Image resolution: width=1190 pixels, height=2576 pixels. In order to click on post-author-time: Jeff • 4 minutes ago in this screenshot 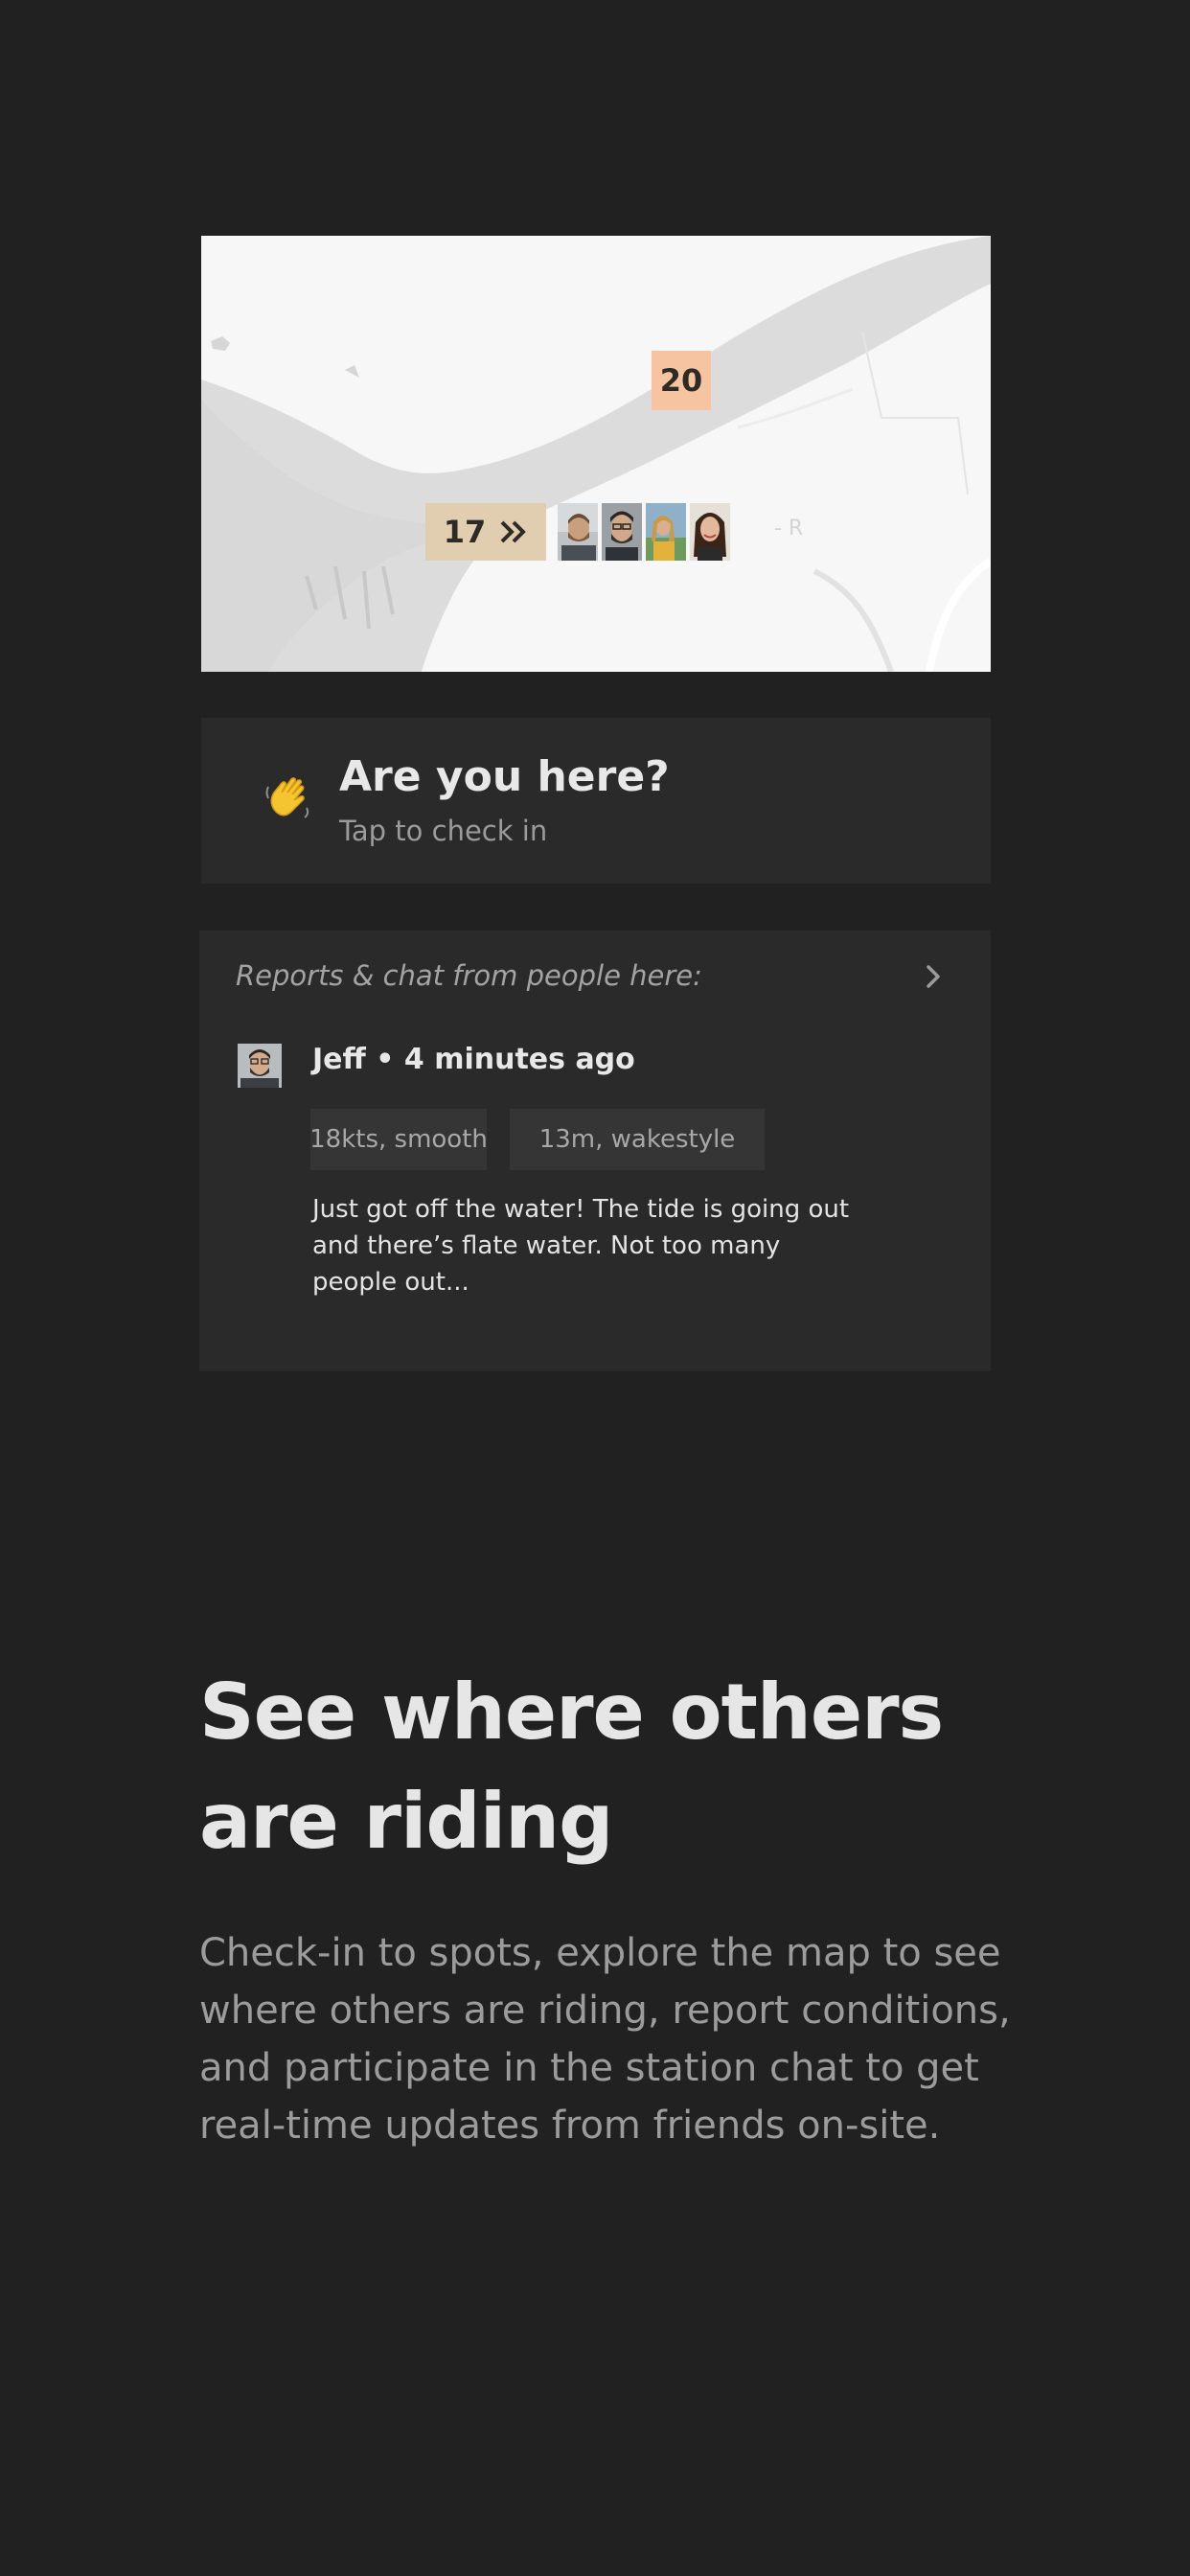, I will do `click(474, 1059)`.